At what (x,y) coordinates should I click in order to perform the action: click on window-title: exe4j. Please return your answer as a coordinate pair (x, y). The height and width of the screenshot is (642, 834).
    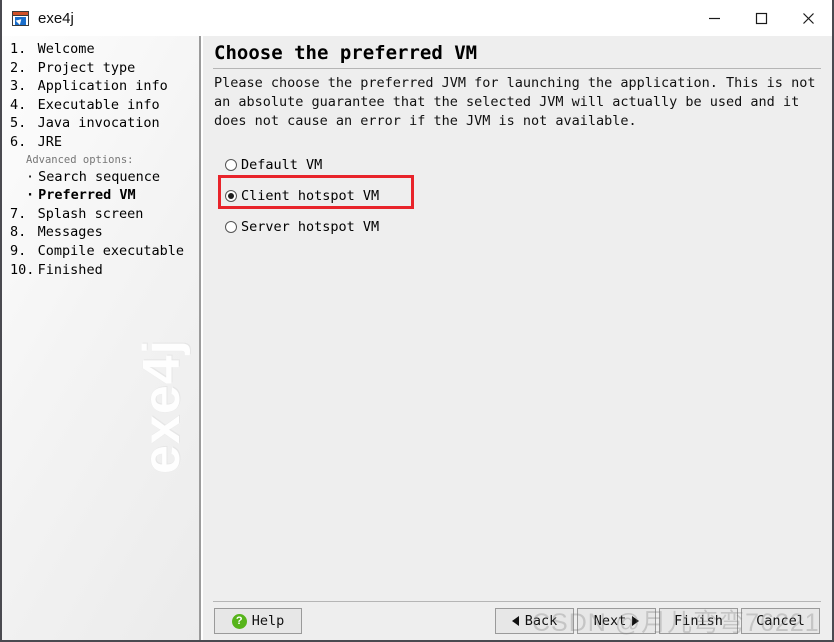
    Looking at the image, I should click on (56, 18).